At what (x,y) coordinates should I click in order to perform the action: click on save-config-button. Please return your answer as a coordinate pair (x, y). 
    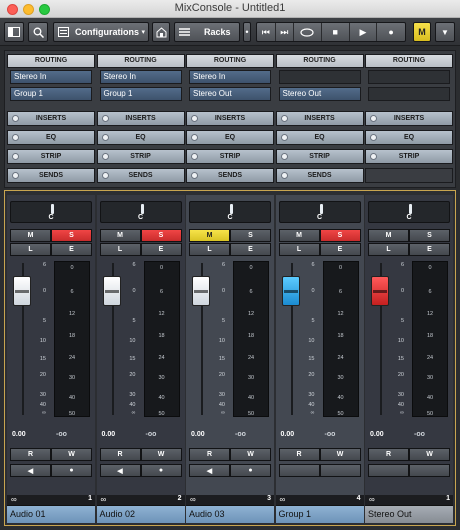
    Looking at the image, I should click on (161, 32).